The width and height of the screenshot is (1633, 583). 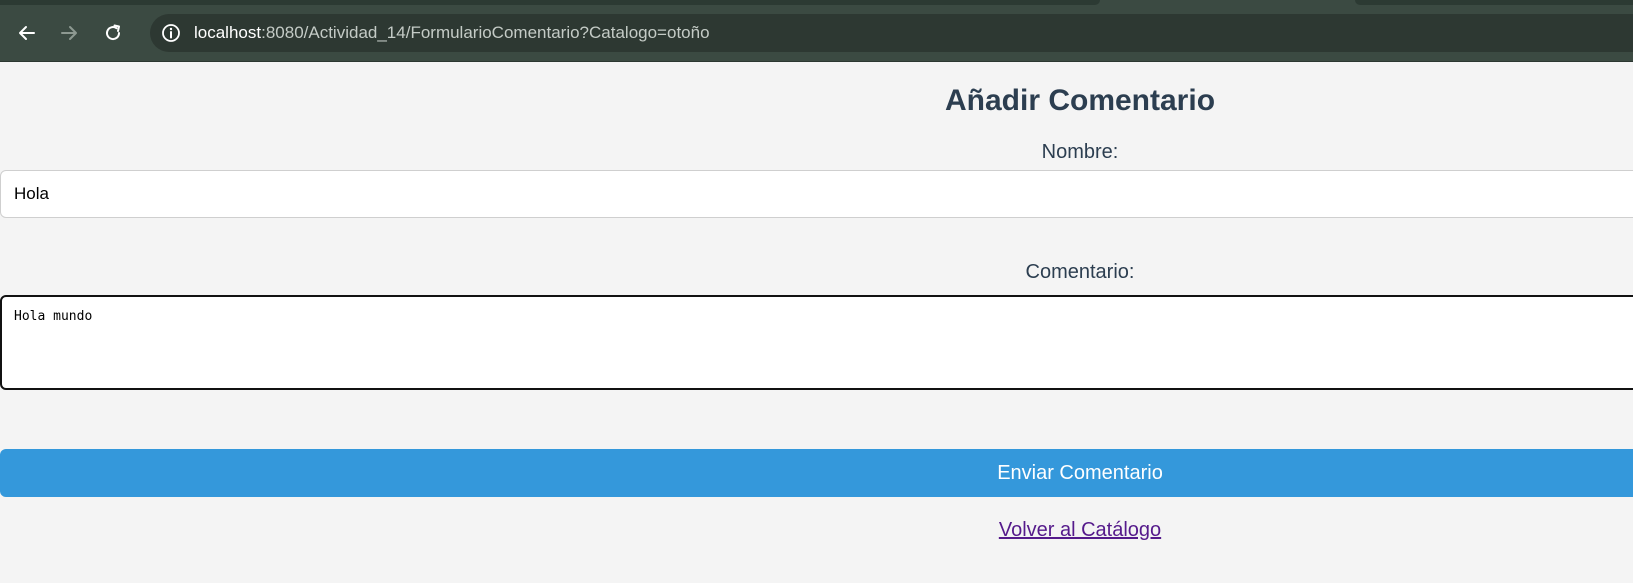 What do you see at coordinates (816, 194) in the screenshot?
I see `name-input` at bounding box center [816, 194].